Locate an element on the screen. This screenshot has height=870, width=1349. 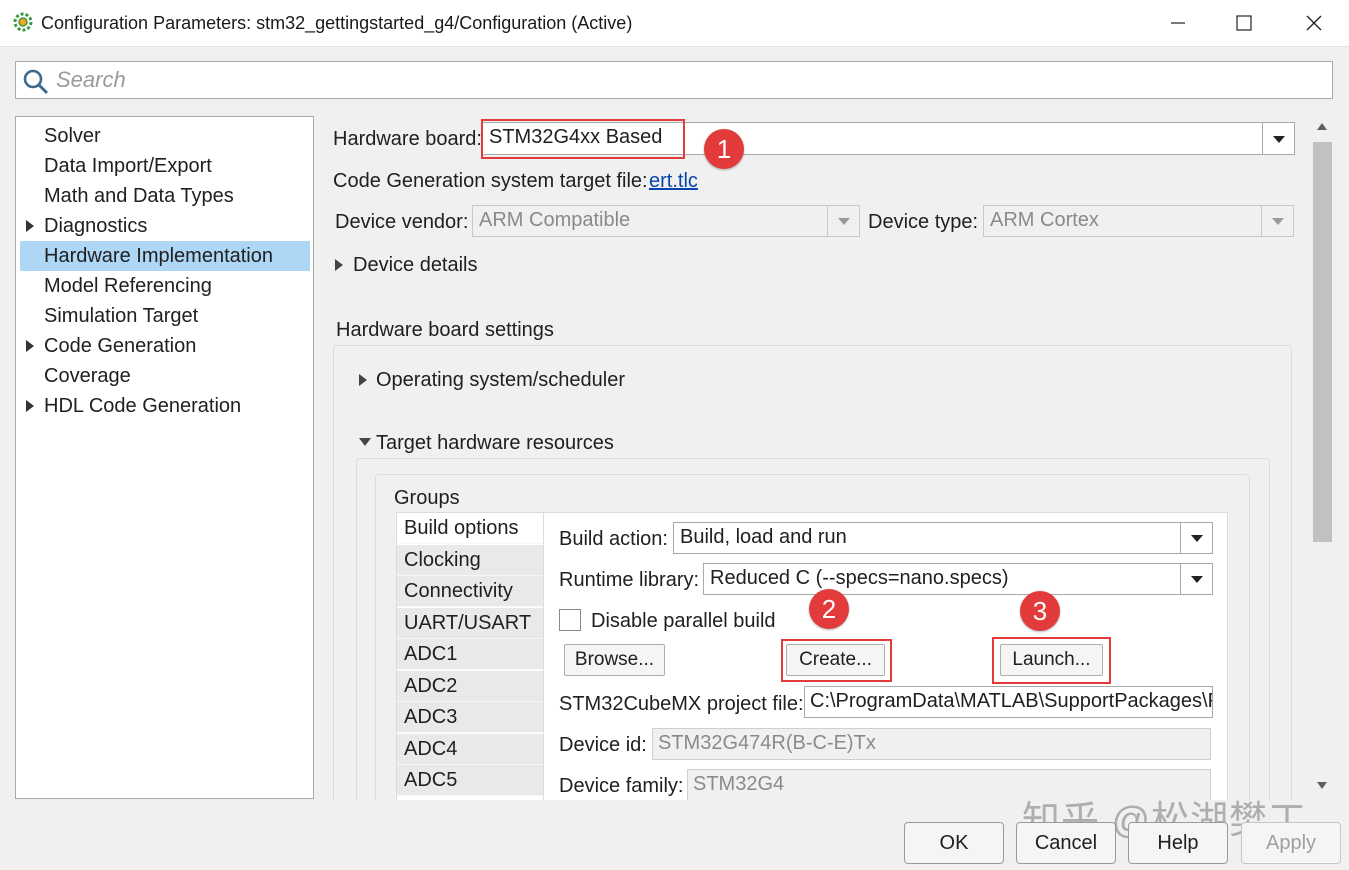
tree-item-label: Hardware Implementation is located at coordinates (158, 256).